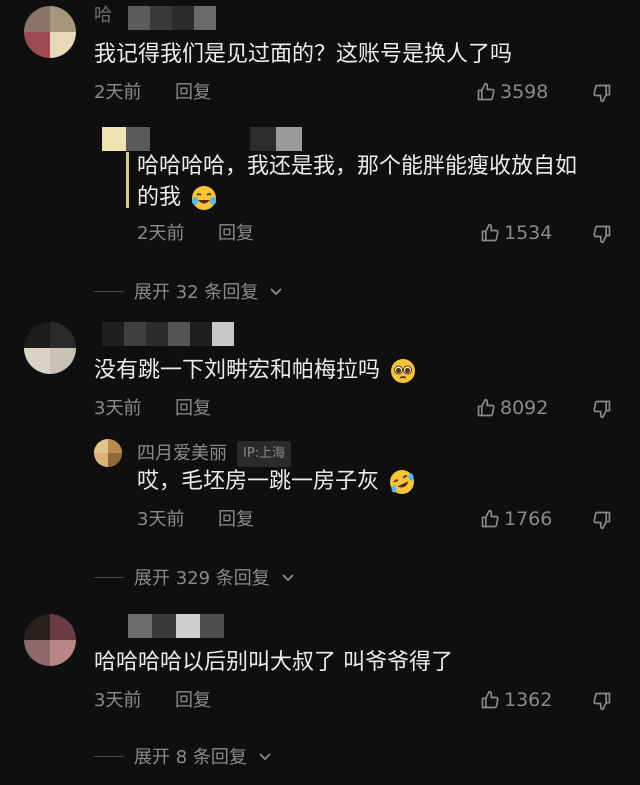  What do you see at coordinates (357, 166) in the screenshot?
I see `reply-text: 哈哈哈哈，我还是我，那个能胖能瘦收放自如` at bounding box center [357, 166].